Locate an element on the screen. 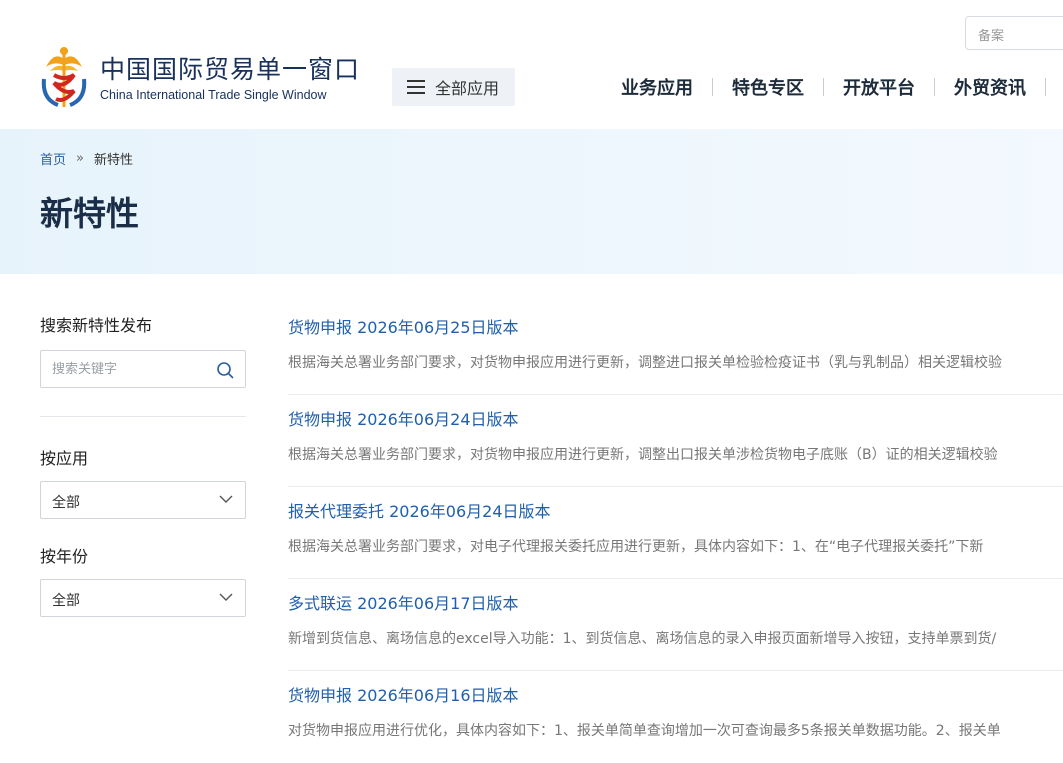  filter-year-label: 按年份 is located at coordinates (64, 556).